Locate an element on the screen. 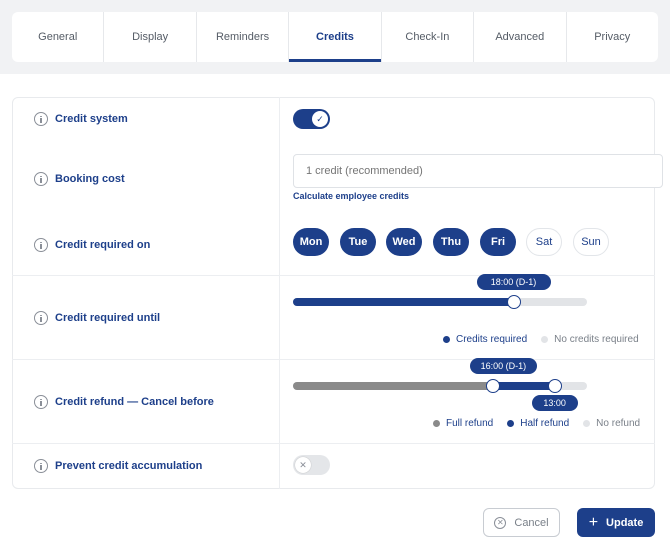  required-until-legend: Credits required No credits required is located at coordinates (541, 339).